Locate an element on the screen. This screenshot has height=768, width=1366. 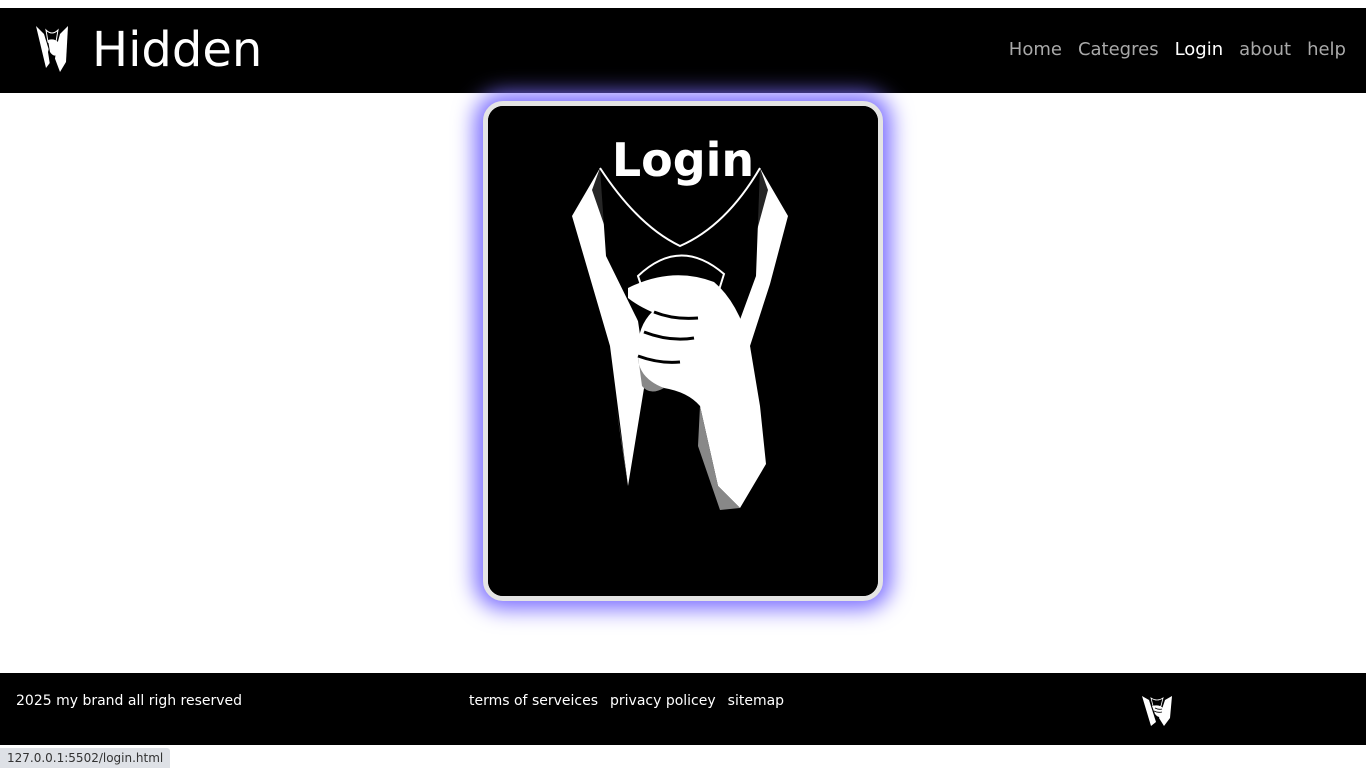
brand-link: Hidden is located at coordinates (147, 50).